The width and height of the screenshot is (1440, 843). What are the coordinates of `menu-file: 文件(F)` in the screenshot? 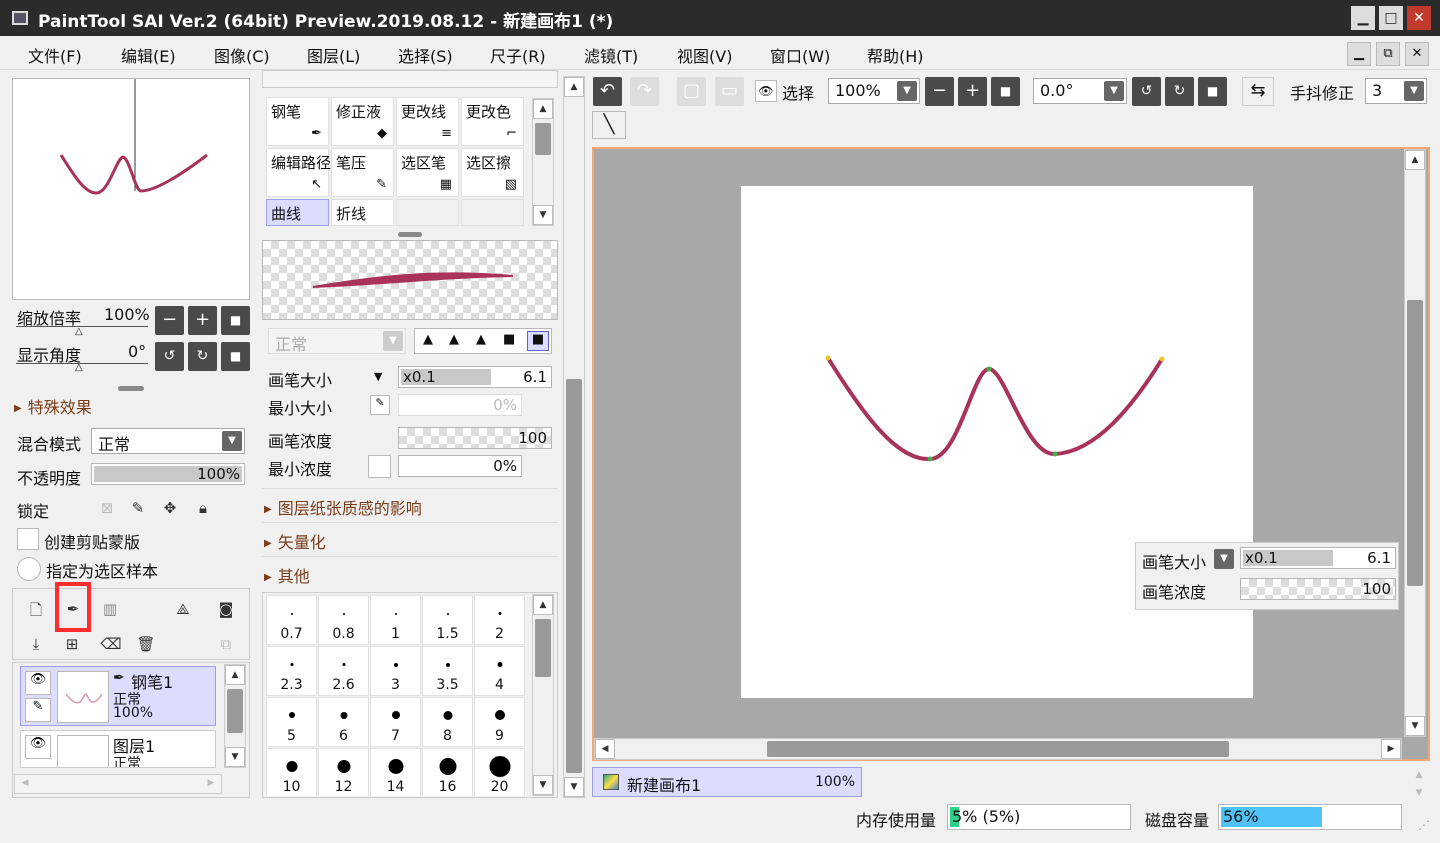 It's located at (55, 55).